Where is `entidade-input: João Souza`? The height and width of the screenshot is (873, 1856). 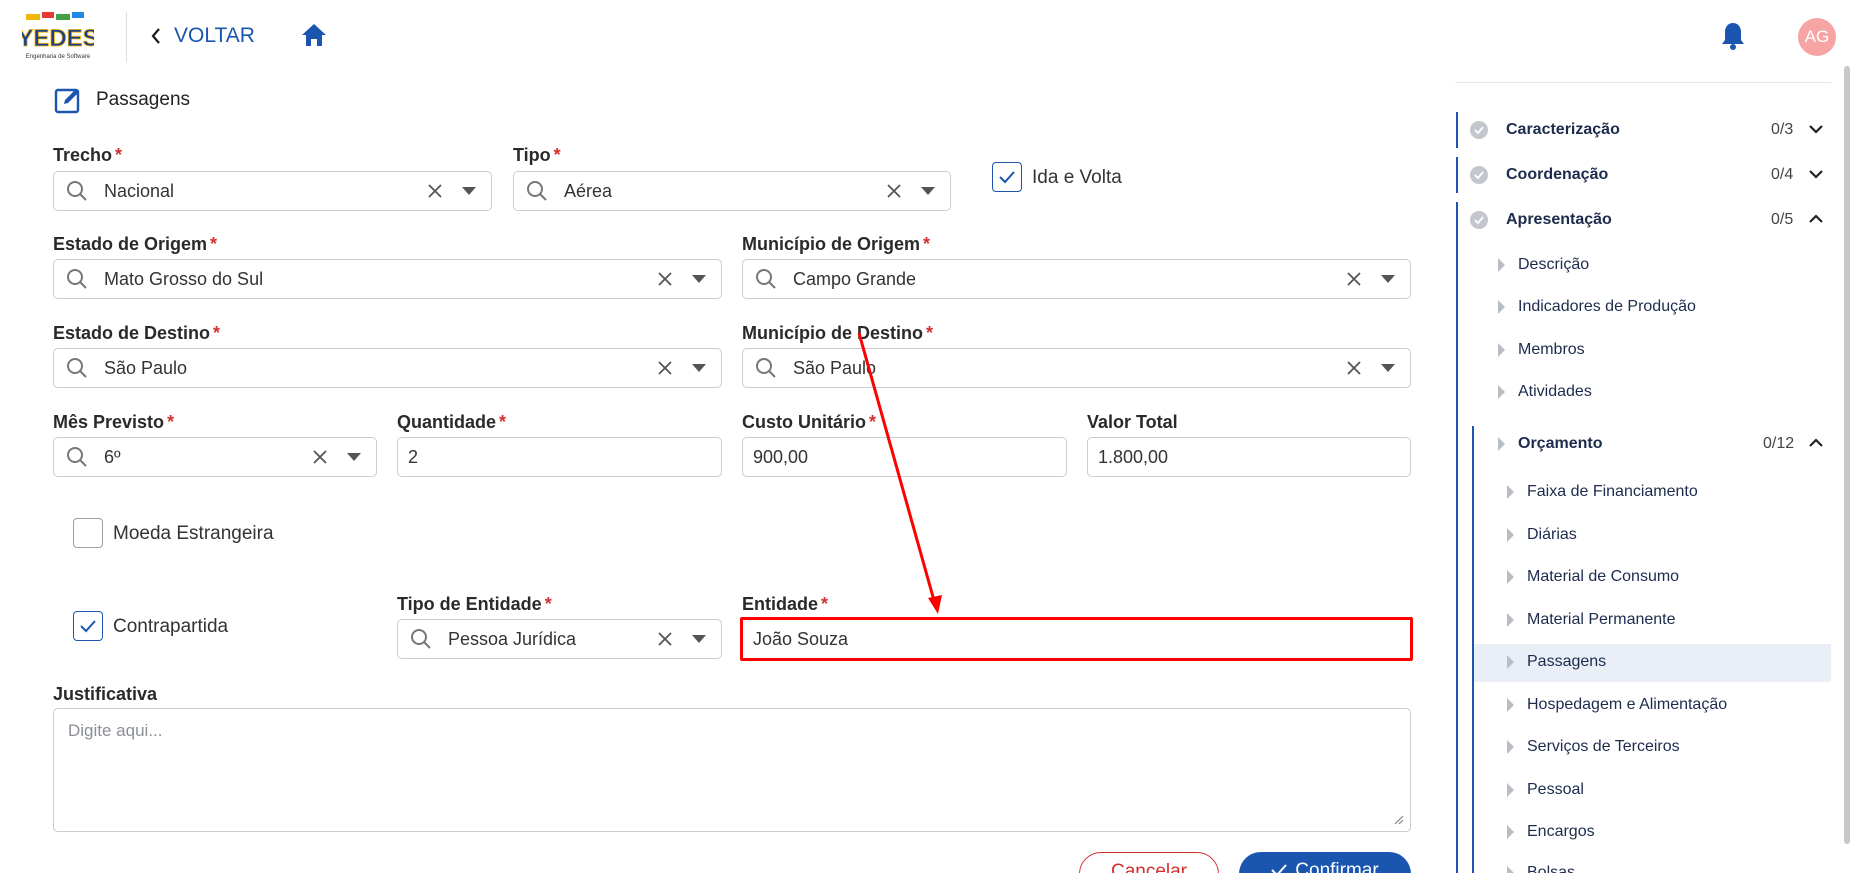 entidade-input: João Souza is located at coordinates (1076, 639).